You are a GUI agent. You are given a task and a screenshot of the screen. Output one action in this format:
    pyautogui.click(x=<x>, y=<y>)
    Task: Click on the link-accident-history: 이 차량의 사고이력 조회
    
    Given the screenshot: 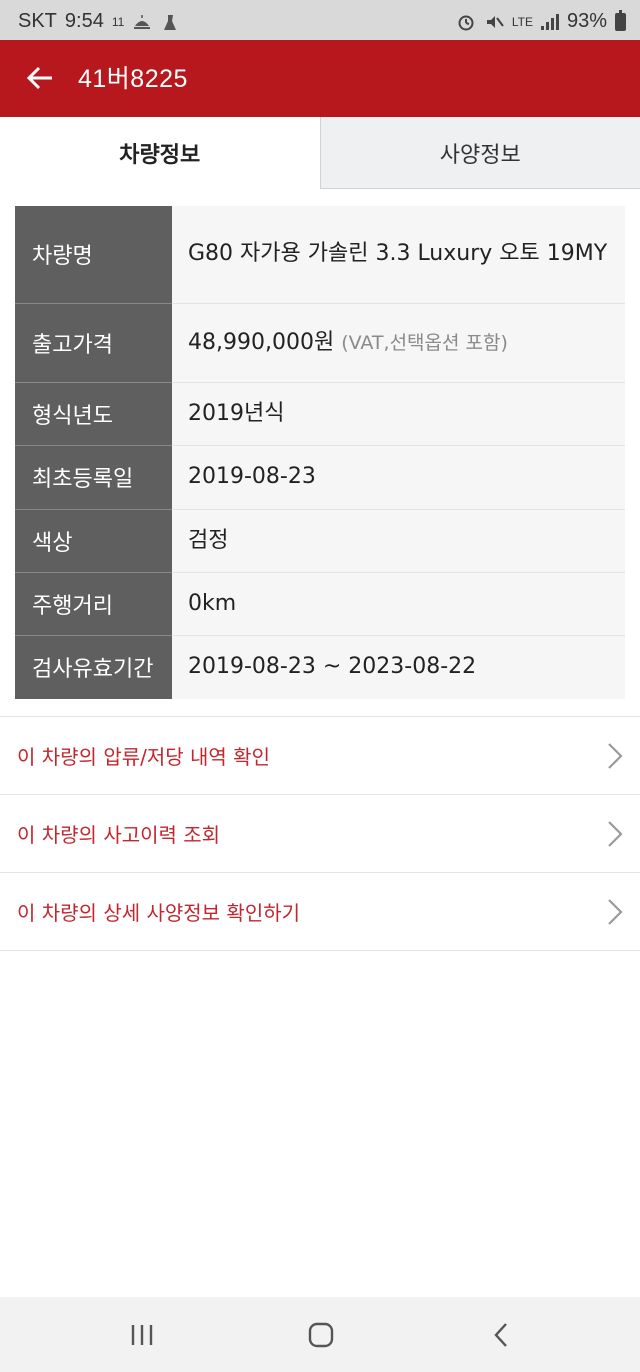 What is the action you would take?
    pyautogui.click(x=320, y=834)
    